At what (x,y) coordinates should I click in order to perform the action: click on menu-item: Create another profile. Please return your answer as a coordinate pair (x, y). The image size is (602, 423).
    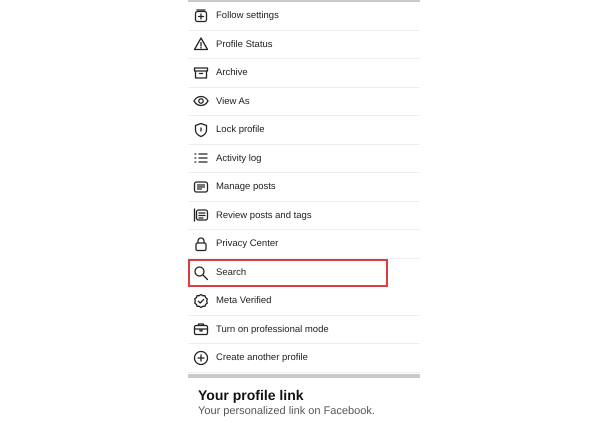
    Looking at the image, I should click on (304, 358).